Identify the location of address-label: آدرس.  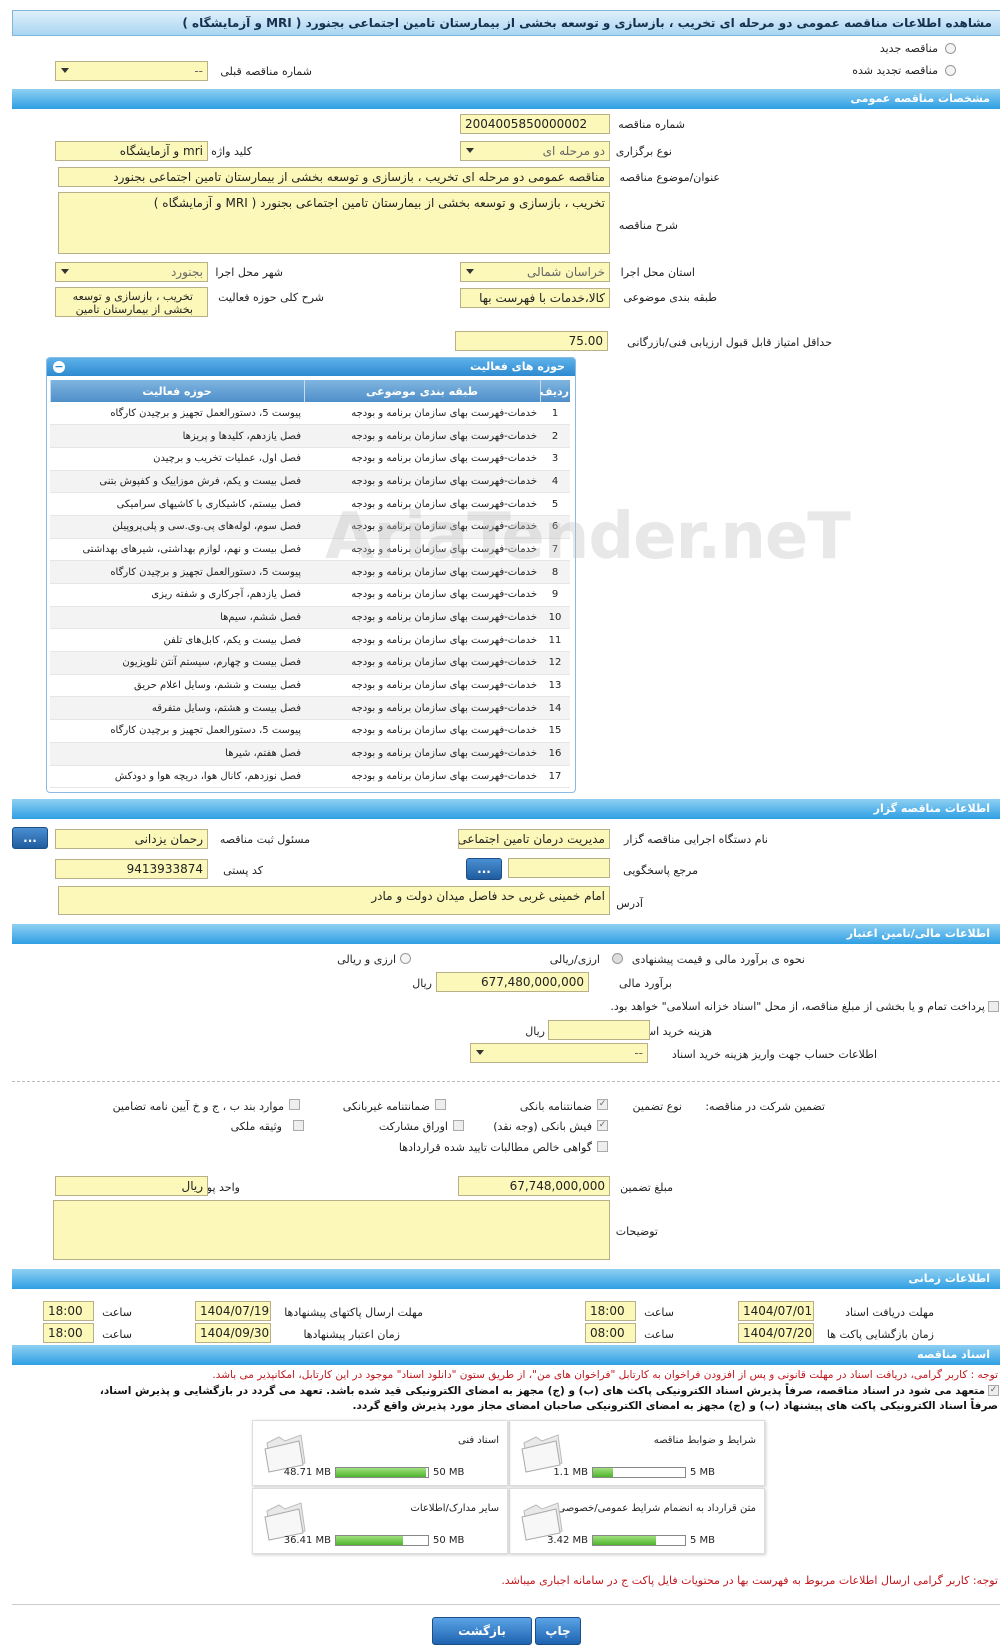
(629, 903).